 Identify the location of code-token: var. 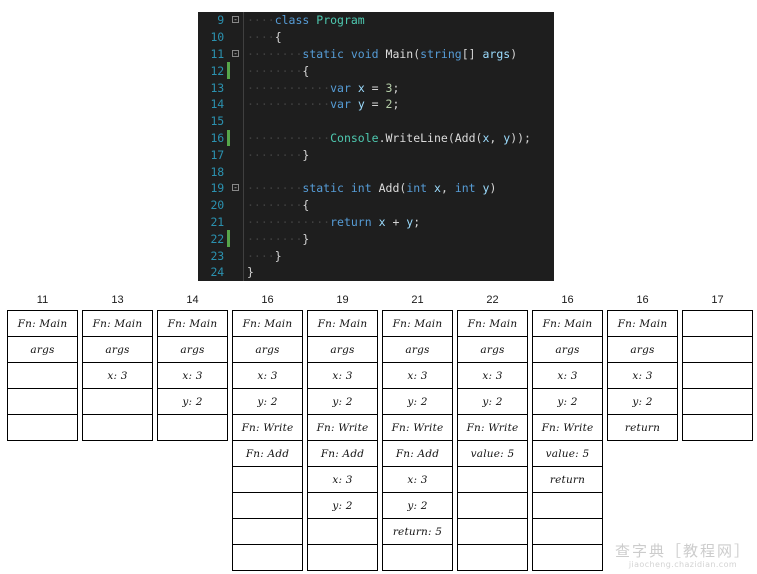
(340, 87).